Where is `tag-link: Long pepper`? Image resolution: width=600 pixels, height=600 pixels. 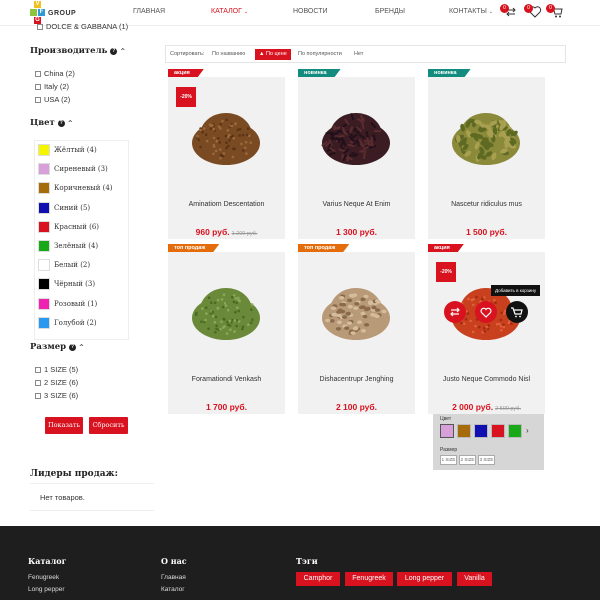
tag-link: Long pepper is located at coordinates (424, 579).